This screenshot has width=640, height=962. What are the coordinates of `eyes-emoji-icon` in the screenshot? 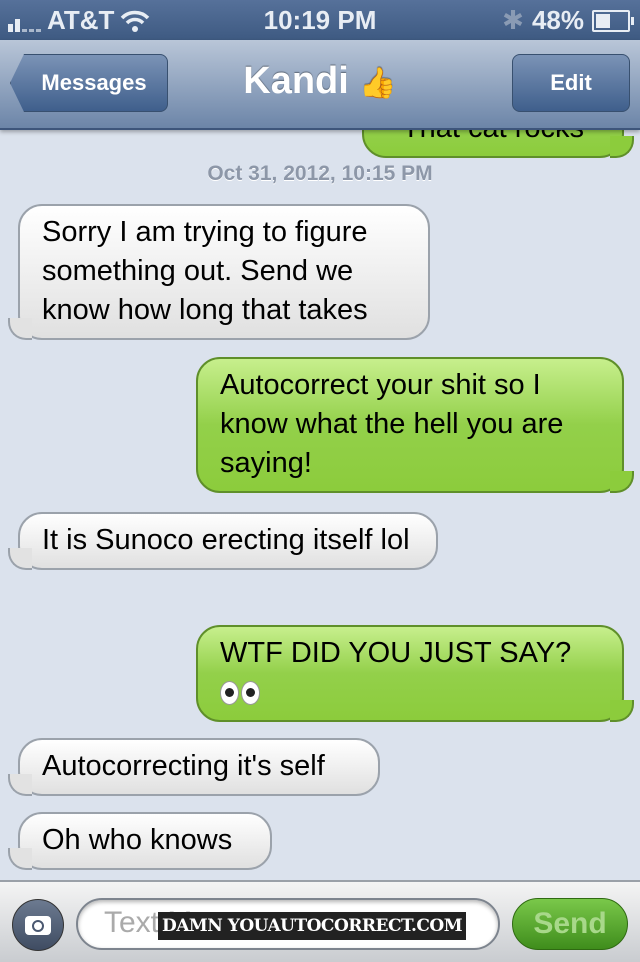 It's located at (240, 693).